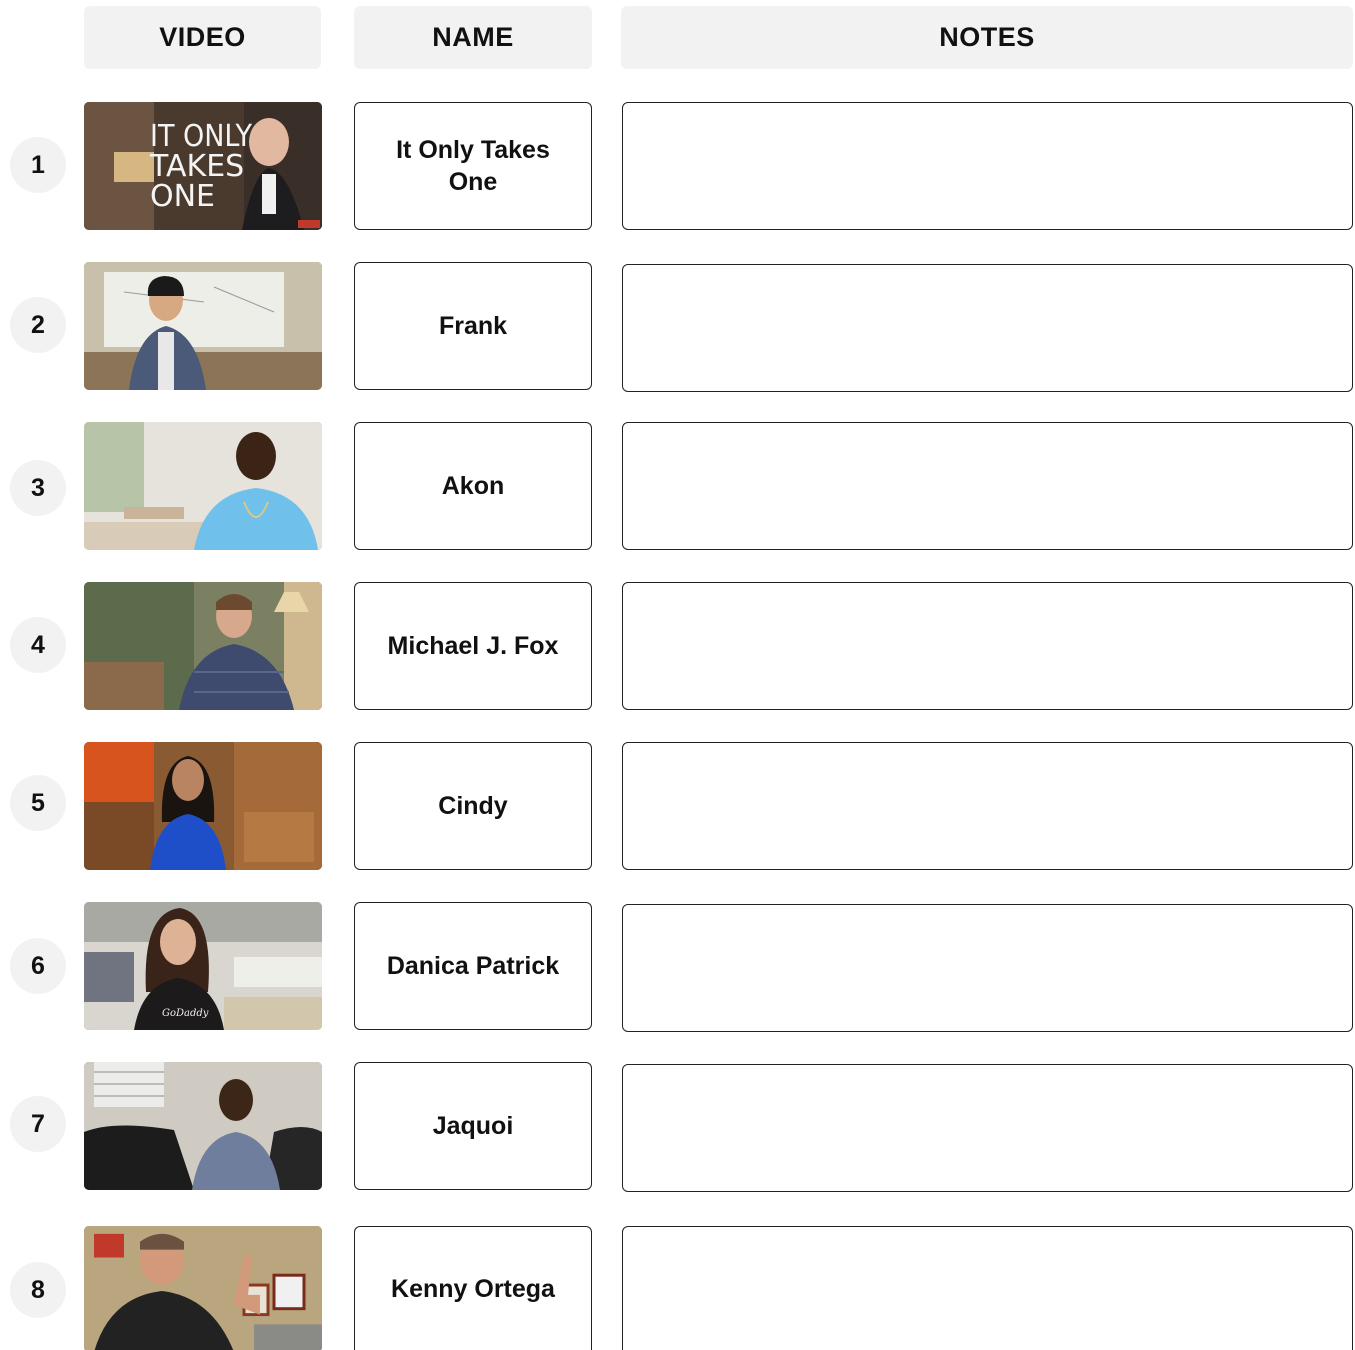 The width and height of the screenshot is (1355, 1350). What do you see at coordinates (473, 326) in the screenshot?
I see `video-name-label: Frank` at bounding box center [473, 326].